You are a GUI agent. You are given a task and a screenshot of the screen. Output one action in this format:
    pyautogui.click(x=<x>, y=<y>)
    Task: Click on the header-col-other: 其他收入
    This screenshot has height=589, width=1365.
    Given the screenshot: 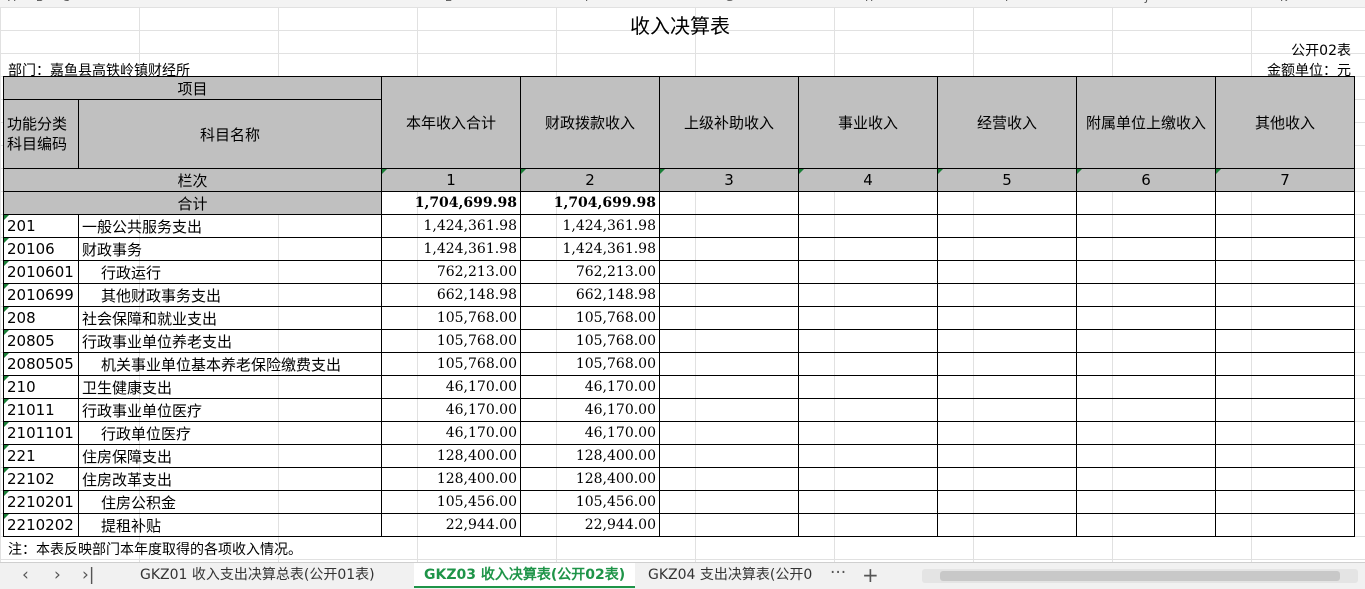 What is the action you would take?
    pyautogui.click(x=1285, y=122)
    